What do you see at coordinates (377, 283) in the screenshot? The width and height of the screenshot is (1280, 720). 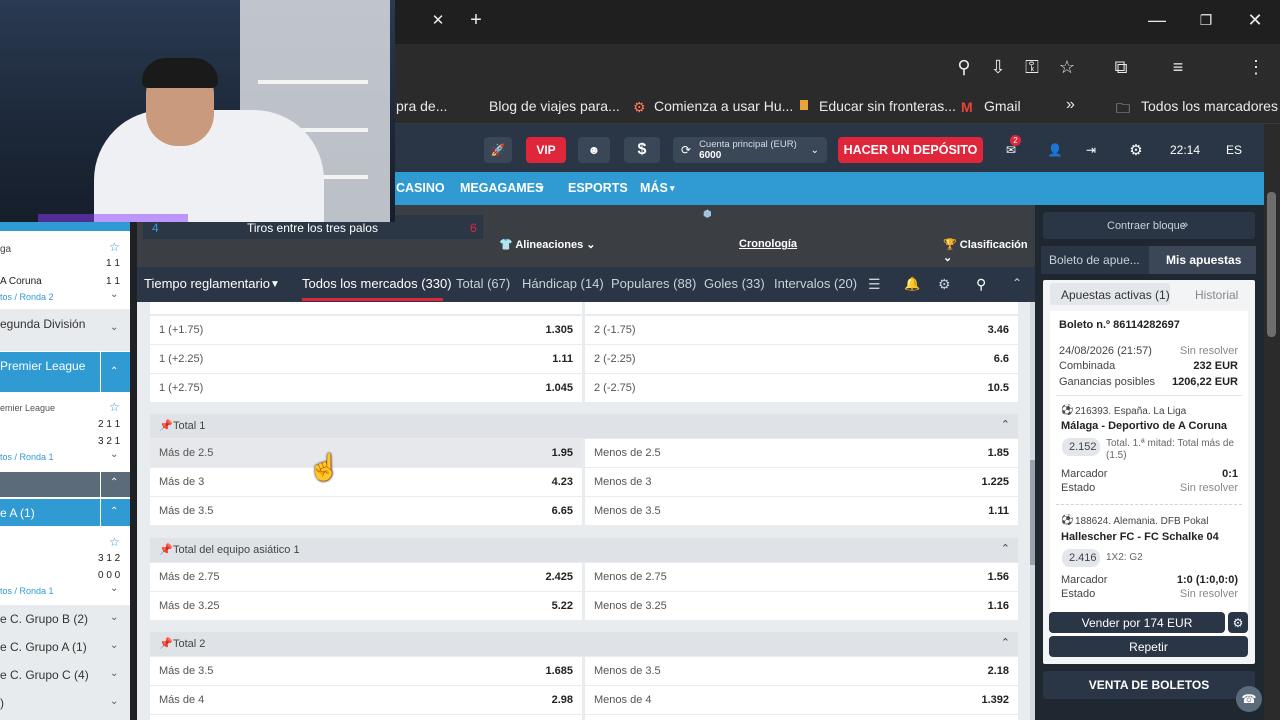 I see `tab-all-markets: Todos los mercados (330)` at bounding box center [377, 283].